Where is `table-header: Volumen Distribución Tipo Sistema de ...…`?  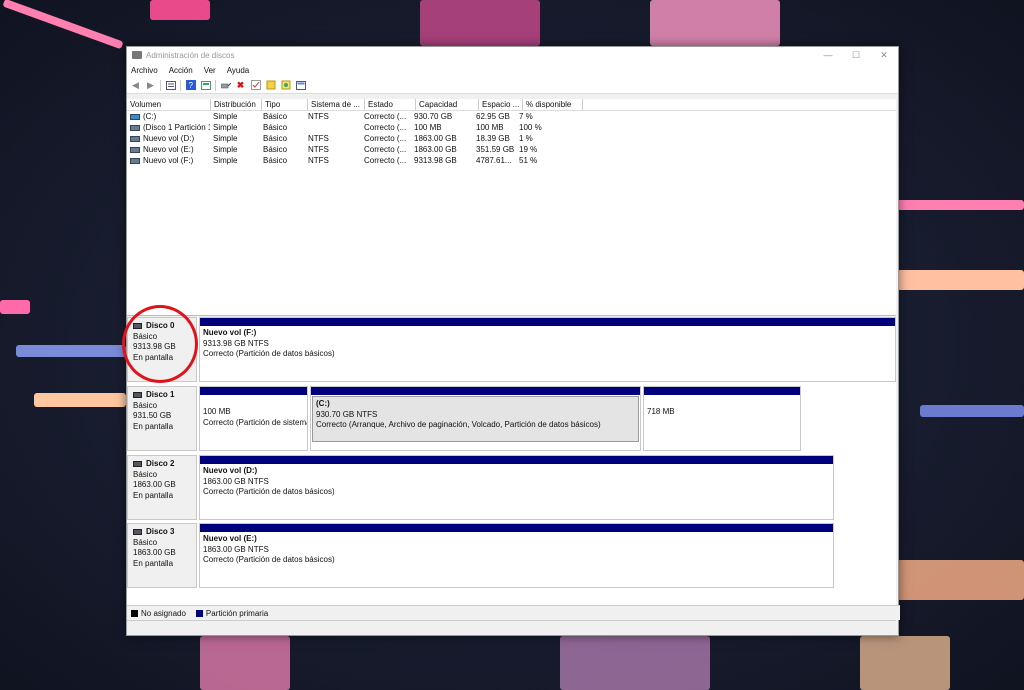
table-header: Volumen Distribución Tipo Sistema de ...… is located at coordinates (511, 105).